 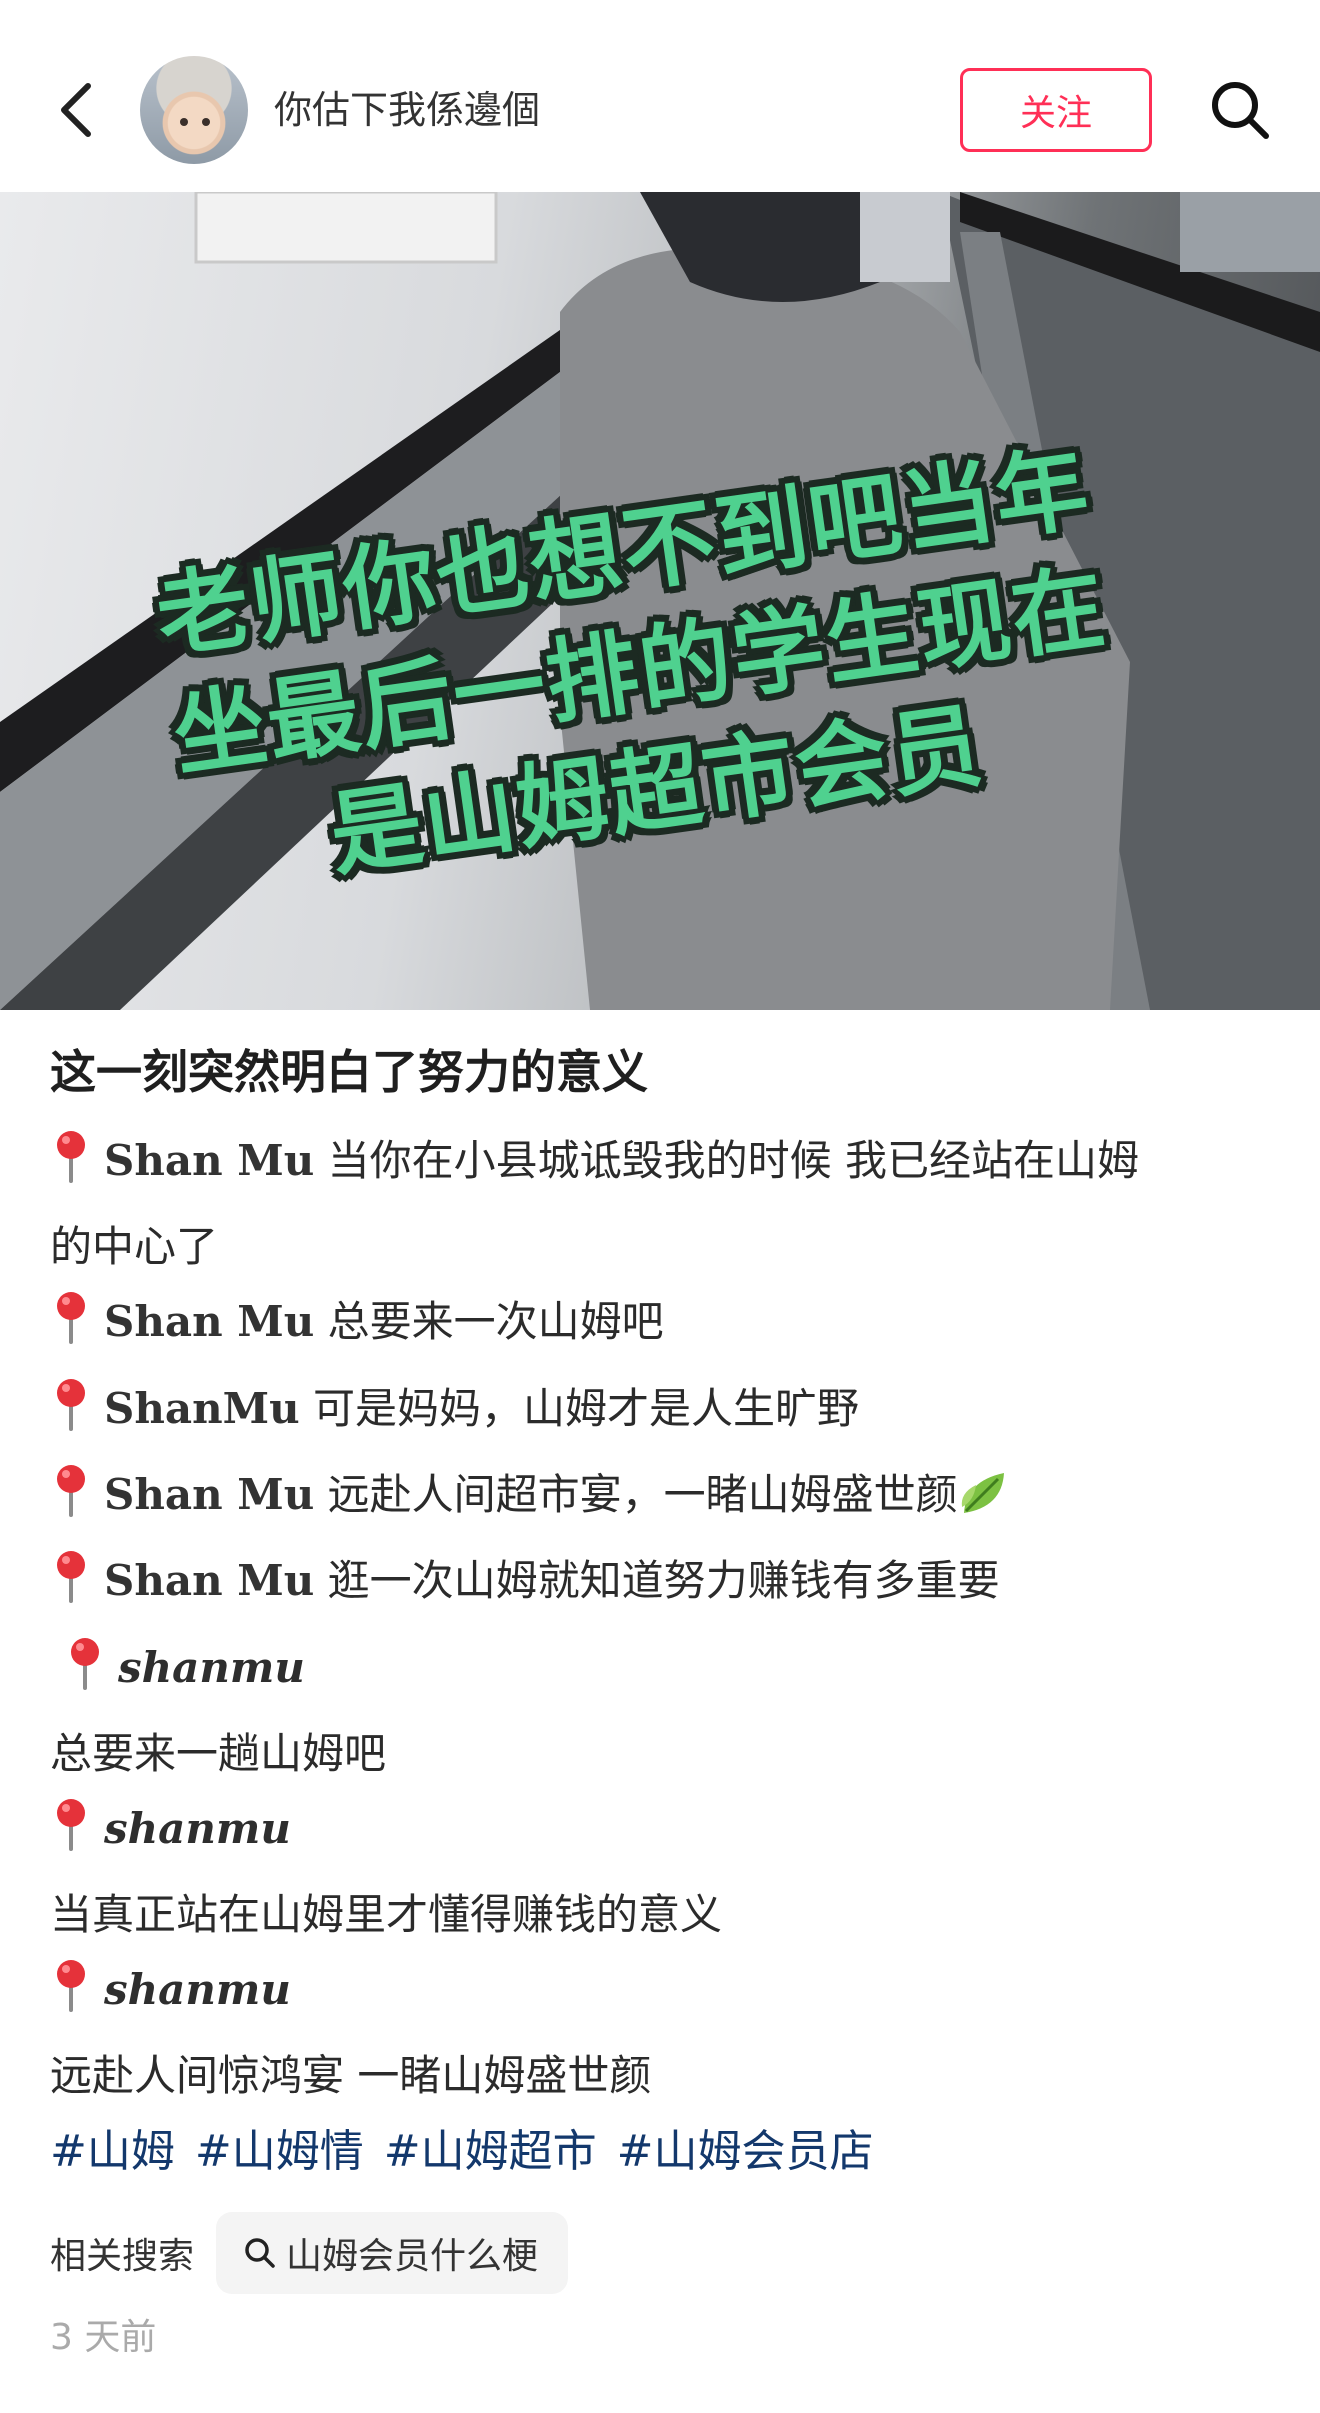 What do you see at coordinates (586, 1408) in the screenshot?
I see `line-text: 可是妈妈，山姆才是人生旷野` at bounding box center [586, 1408].